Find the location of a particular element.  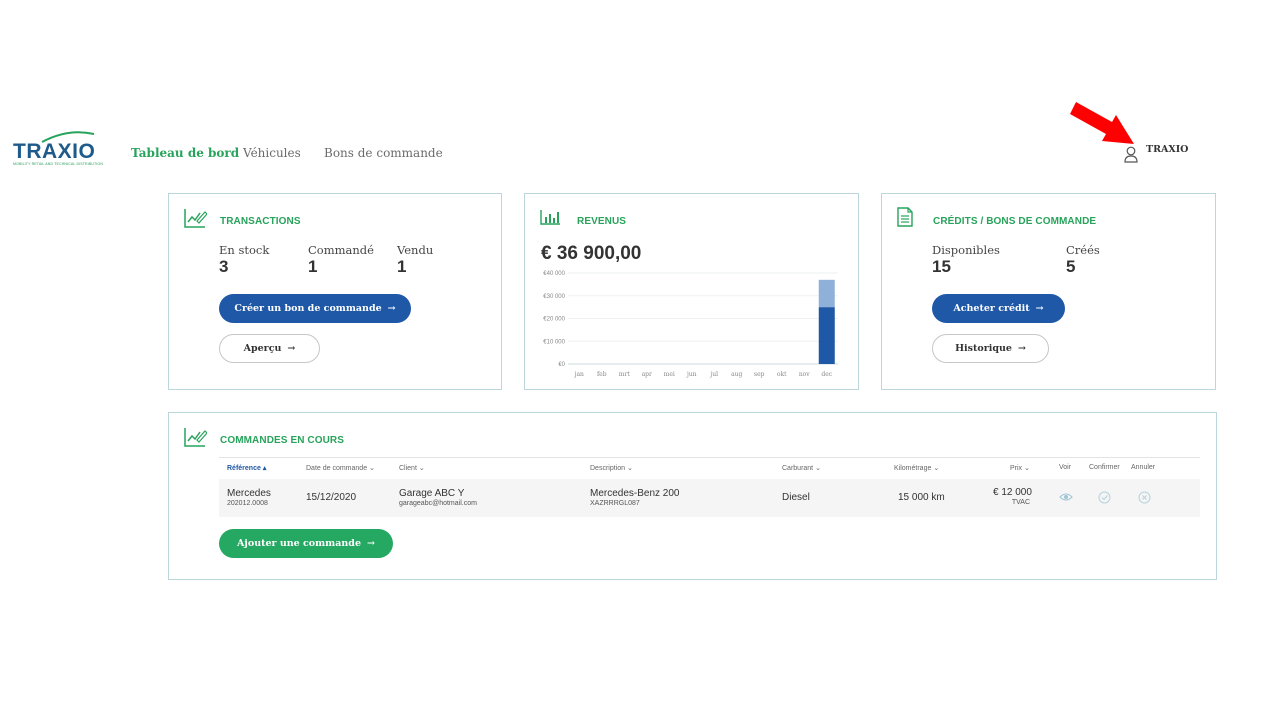

history-button: Historique → is located at coordinates (990, 348).